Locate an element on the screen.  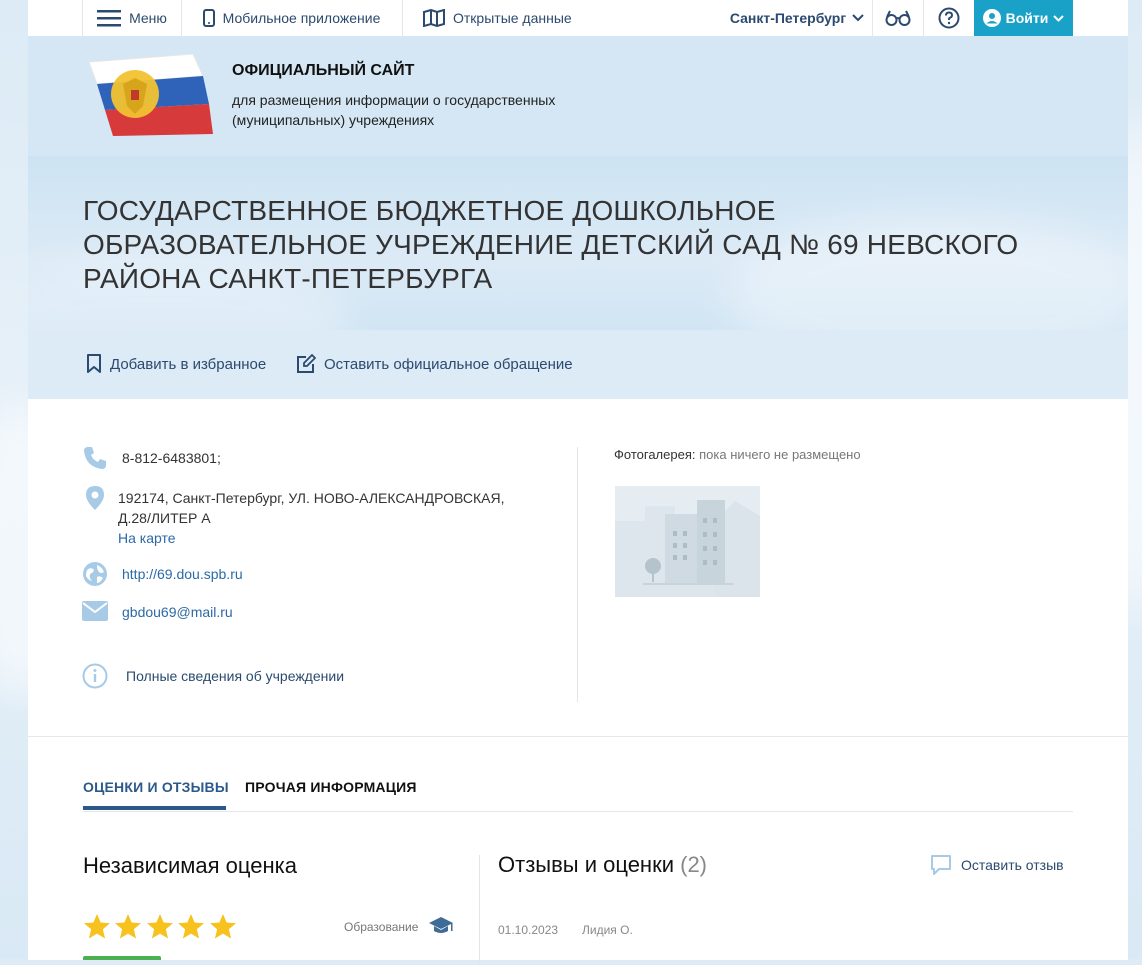
active-tab-underline is located at coordinates (154, 808).